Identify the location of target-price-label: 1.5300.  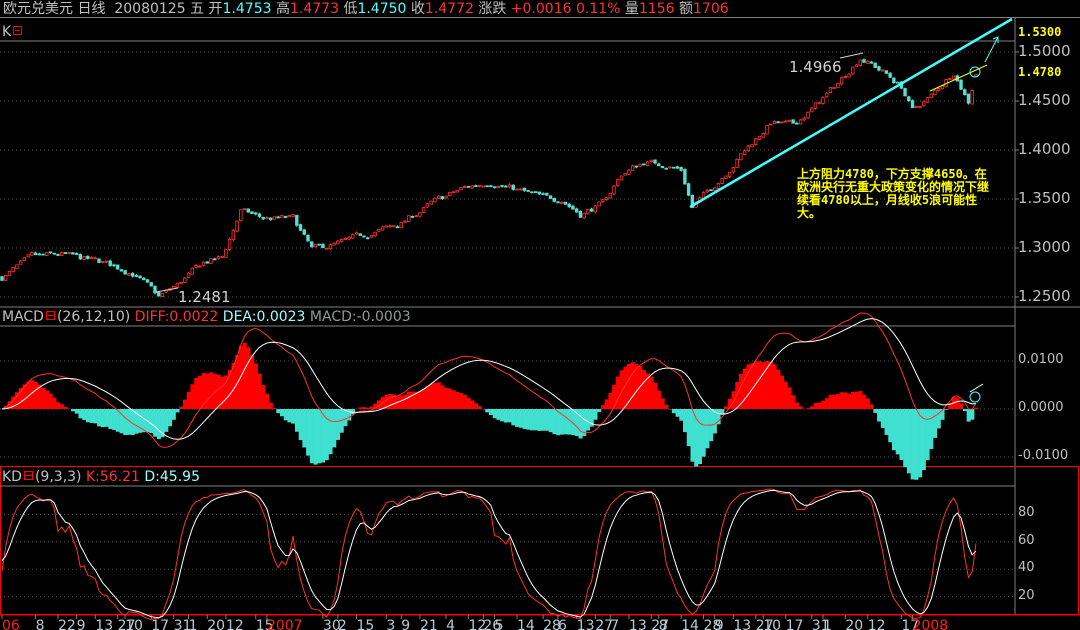
(1040, 32).